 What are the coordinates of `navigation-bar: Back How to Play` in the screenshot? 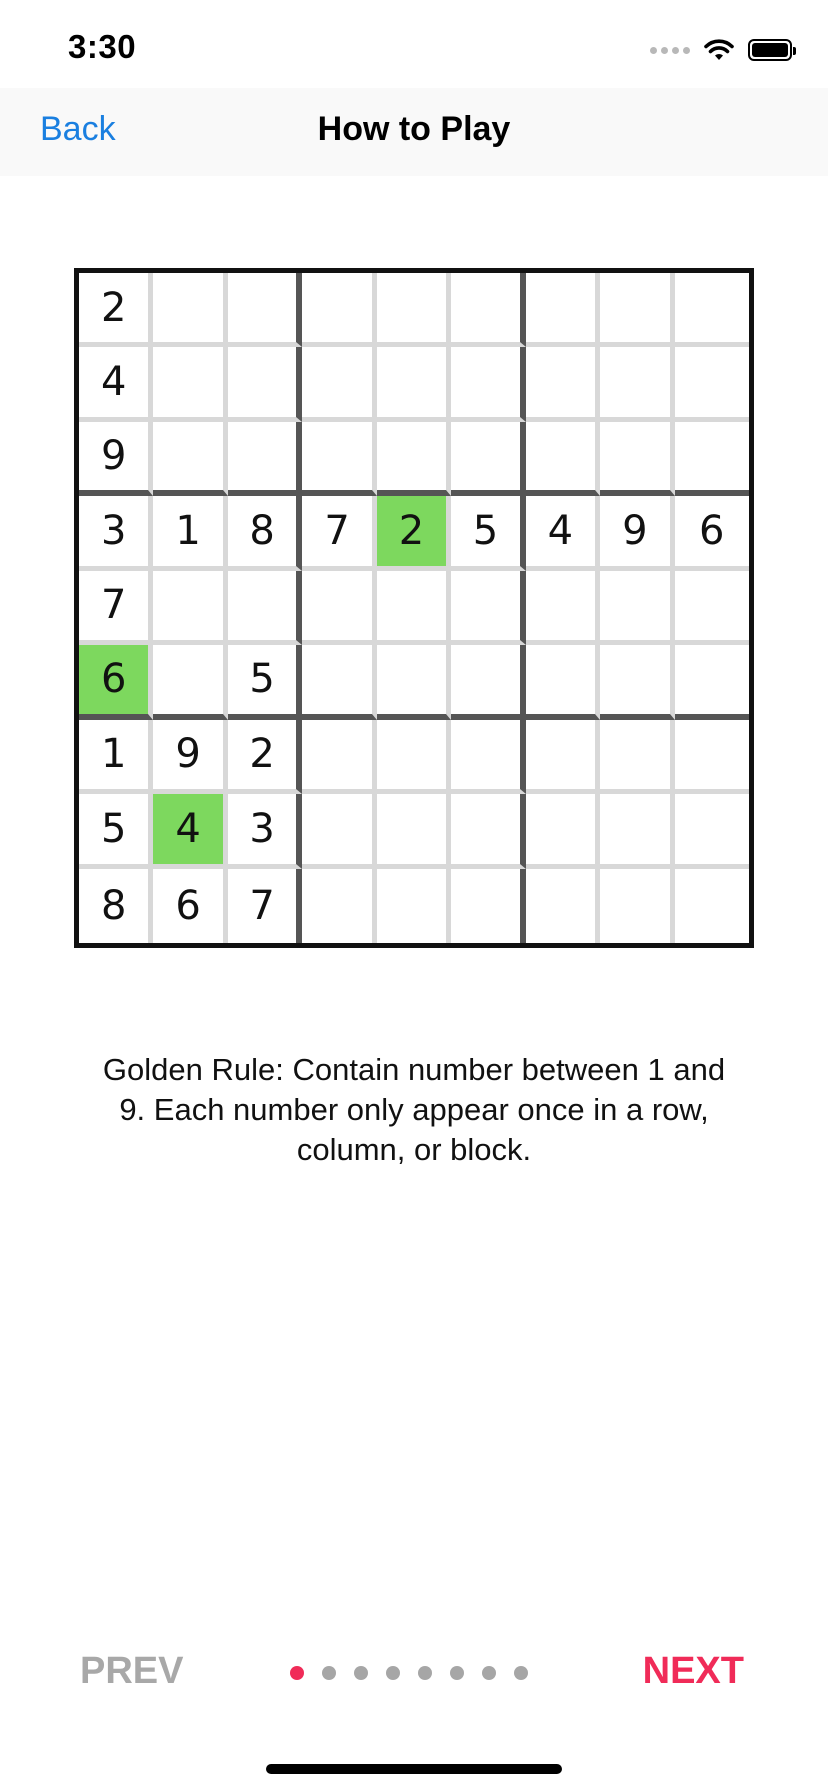 It's located at (414, 132).